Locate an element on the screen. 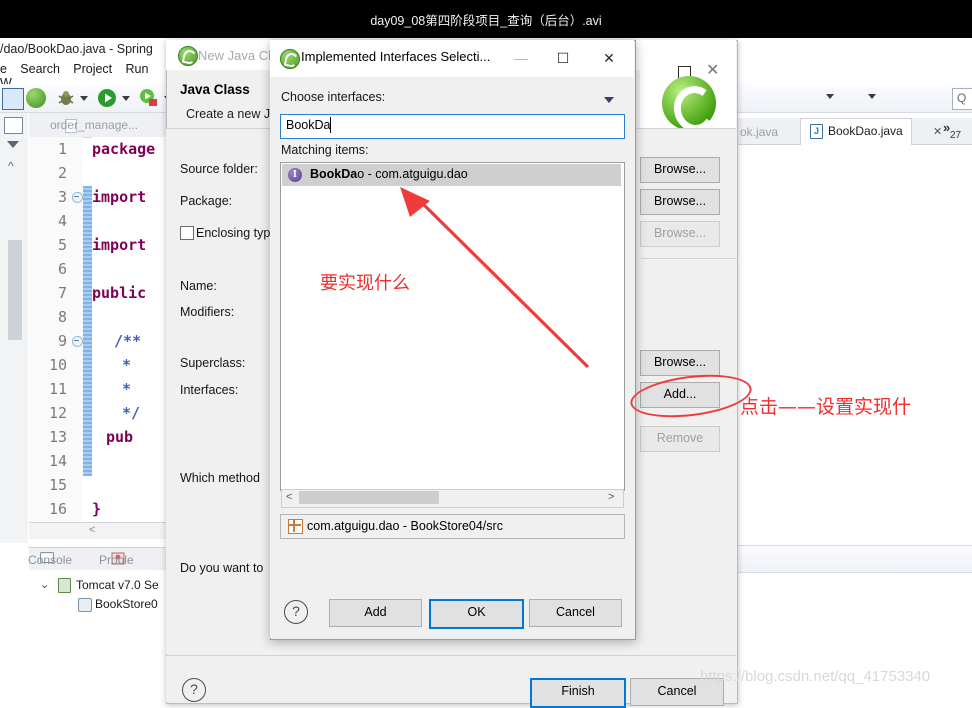 The height and width of the screenshot is (708, 972). tree-item-bookstore: BookStore0 is located at coordinates (126, 604).